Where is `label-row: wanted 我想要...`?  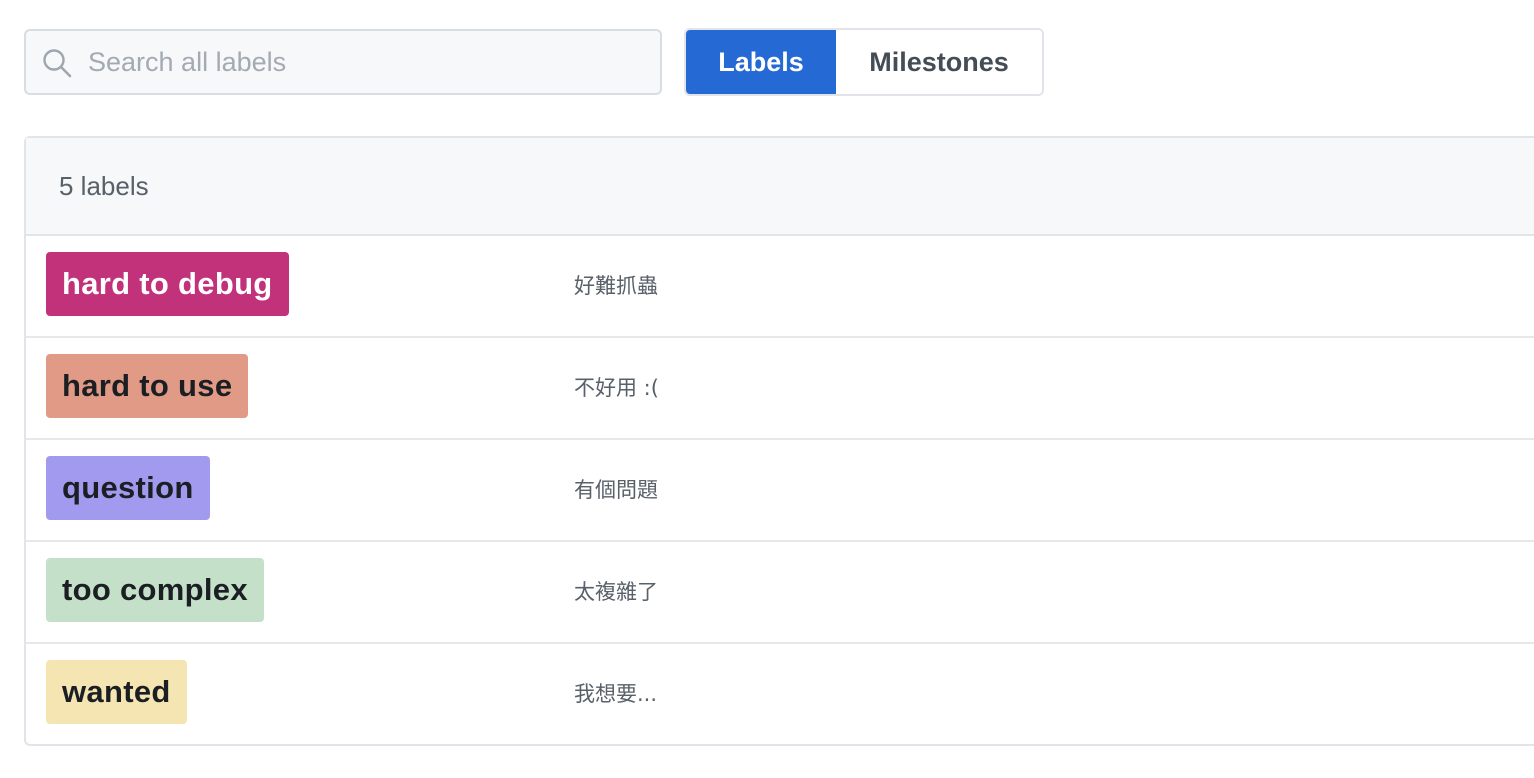
label-row: wanted 我想要... is located at coordinates (780, 695).